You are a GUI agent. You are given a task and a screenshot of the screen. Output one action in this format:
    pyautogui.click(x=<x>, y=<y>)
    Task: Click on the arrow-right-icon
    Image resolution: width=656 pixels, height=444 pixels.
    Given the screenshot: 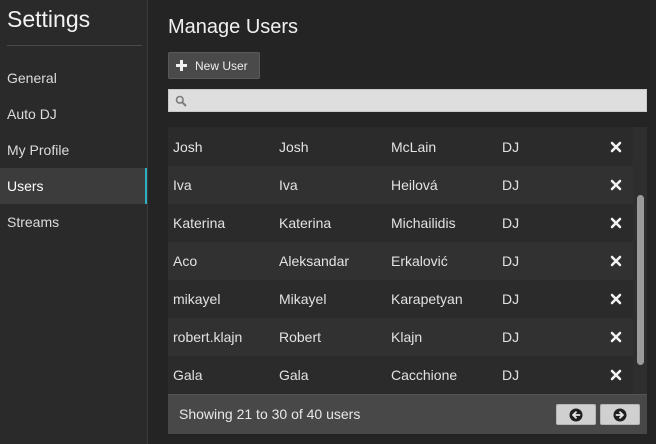 What is the action you would take?
    pyautogui.click(x=620, y=414)
    